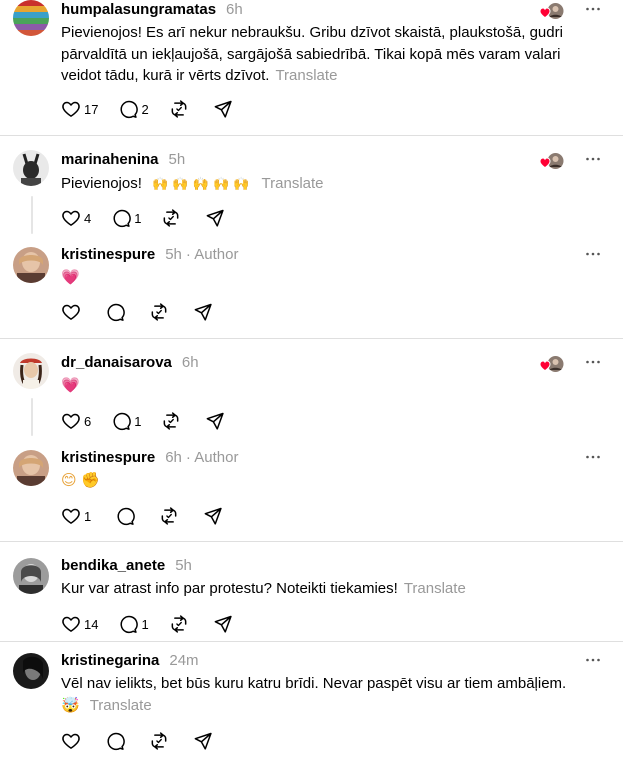  What do you see at coordinates (110, 159) in the screenshot?
I see `username: marinahenina` at bounding box center [110, 159].